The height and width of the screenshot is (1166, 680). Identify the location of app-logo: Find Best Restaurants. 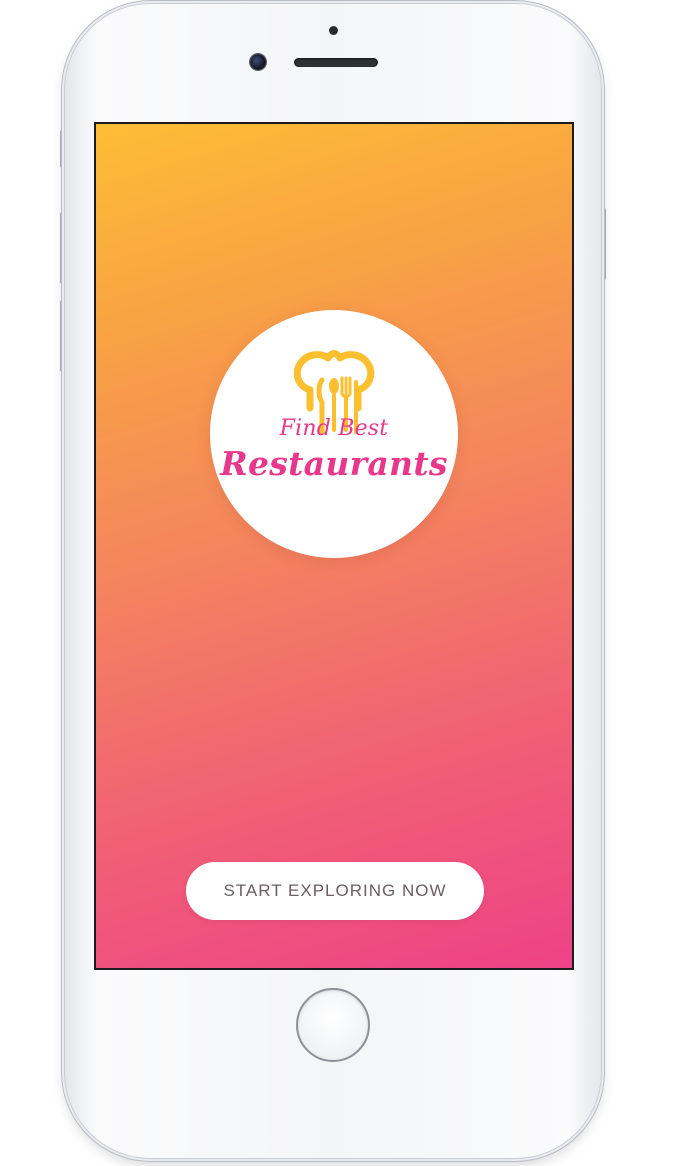
(334, 434).